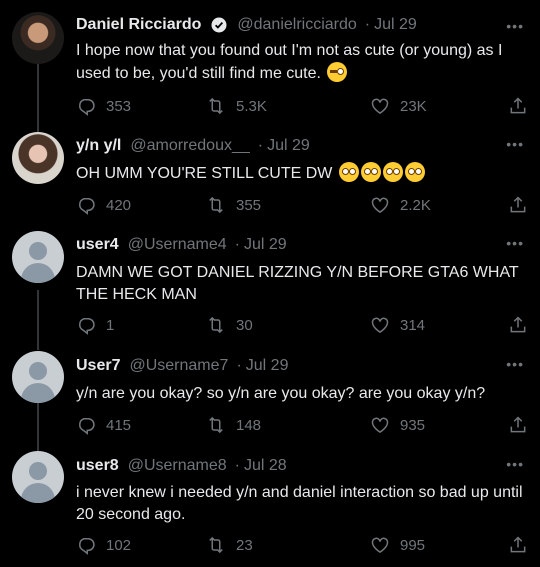 Image resolution: width=540 pixels, height=567 pixels. I want to click on reply-button: 415, so click(103, 425).